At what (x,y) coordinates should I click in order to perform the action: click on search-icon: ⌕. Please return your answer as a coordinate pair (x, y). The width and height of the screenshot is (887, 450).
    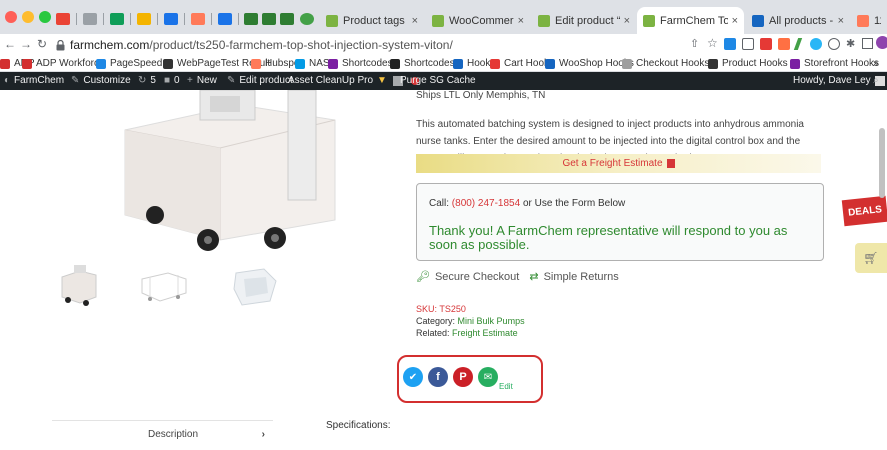
    Looking at the image, I should click on (876, 80).